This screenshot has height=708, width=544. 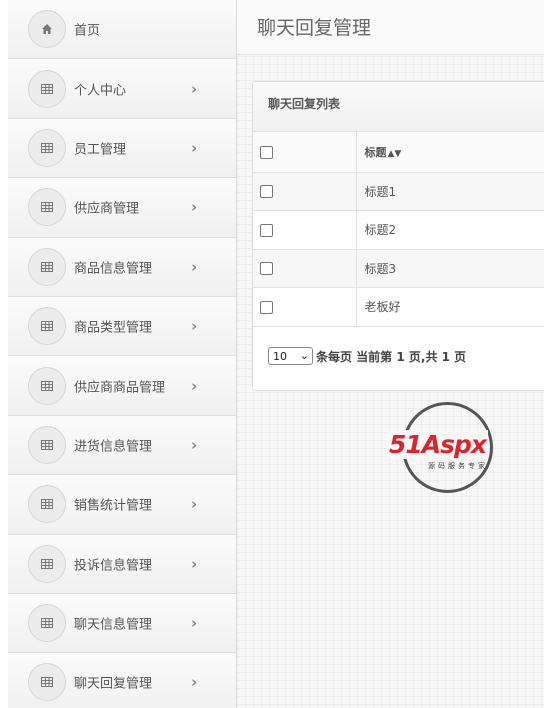 What do you see at coordinates (113, 328) in the screenshot?
I see `sidebar-item-label: 商品类型管理` at bounding box center [113, 328].